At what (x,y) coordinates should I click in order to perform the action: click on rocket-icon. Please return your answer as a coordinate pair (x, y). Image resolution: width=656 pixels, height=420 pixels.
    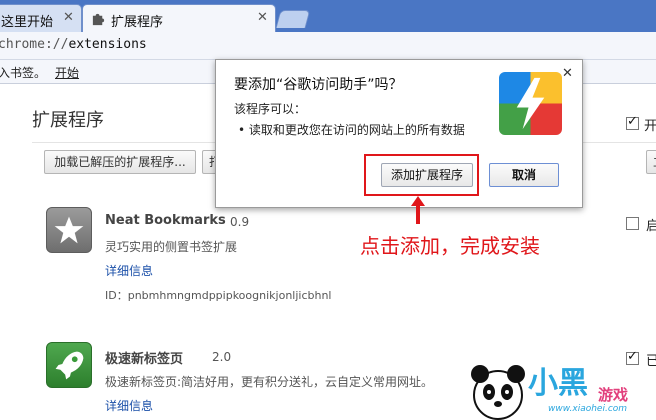
    Looking at the image, I should click on (69, 365).